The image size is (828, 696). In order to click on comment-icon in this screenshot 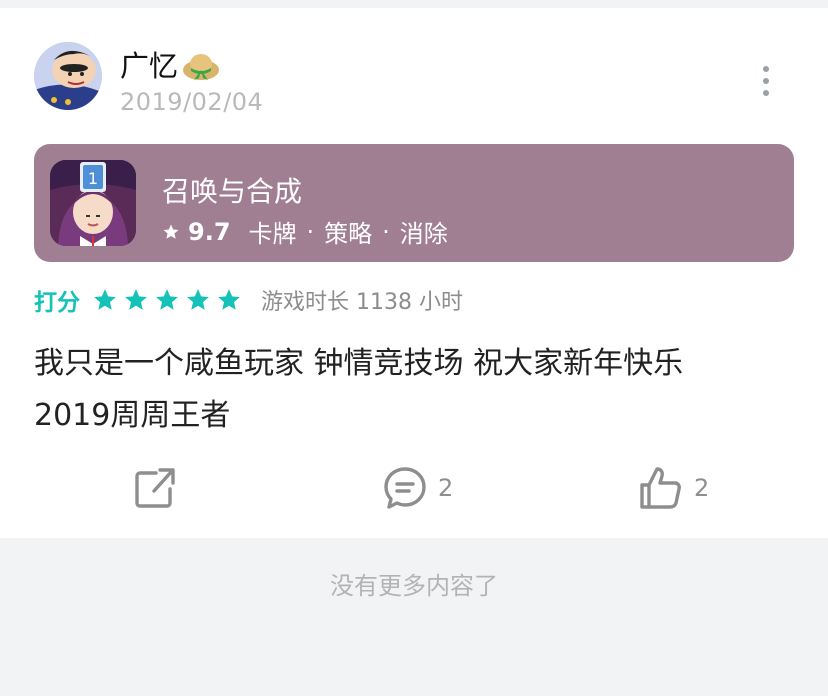, I will do `click(405, 488)`.